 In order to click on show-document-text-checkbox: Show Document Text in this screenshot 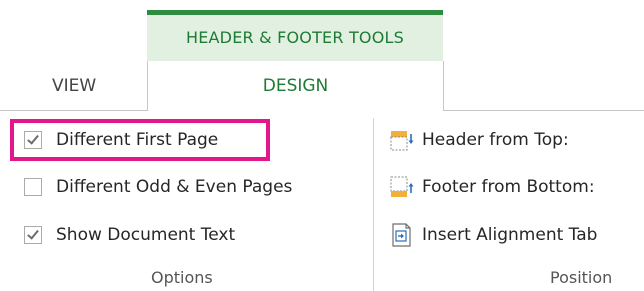, I will do `click(129, 235)`.